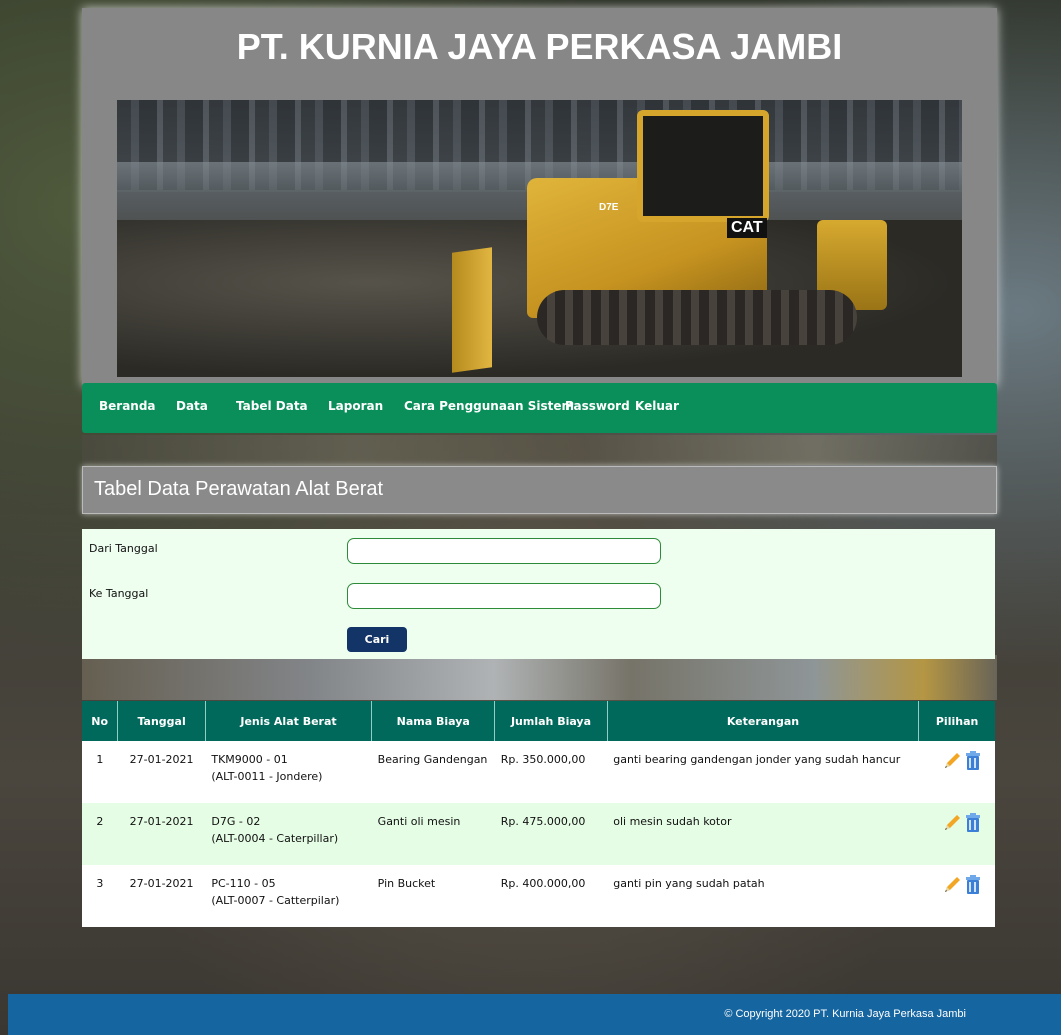 The width and height of the screenshot is (1061, 1035). Describe the element at coordinates (609, 207) in the screenshot. I see `bulldozer-model-label: D7E` at that location.